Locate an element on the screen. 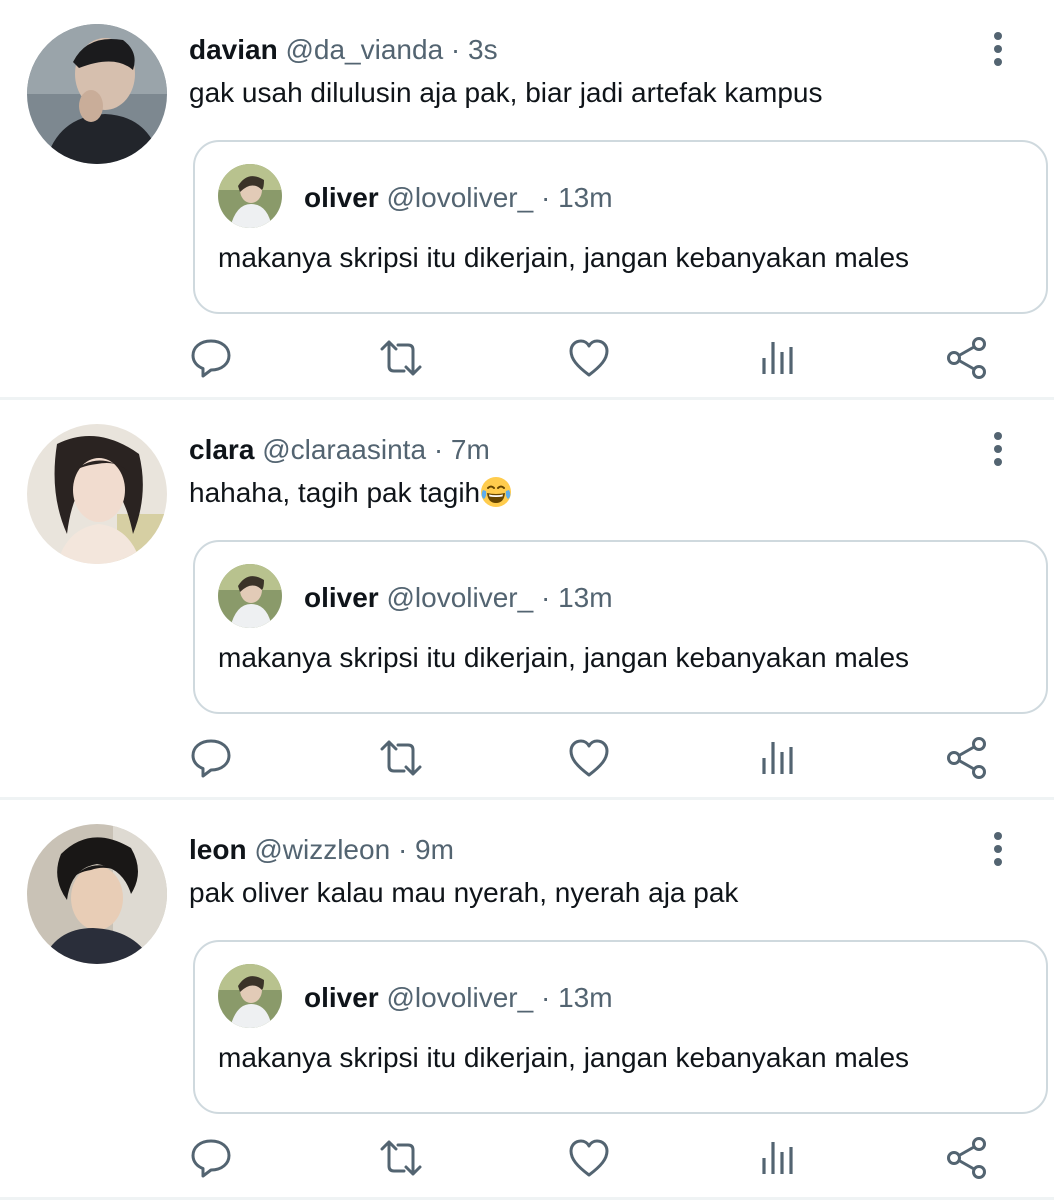 This screenshot has width=1054, height=1200. display-name: clara is located at coordinates (221, 449).